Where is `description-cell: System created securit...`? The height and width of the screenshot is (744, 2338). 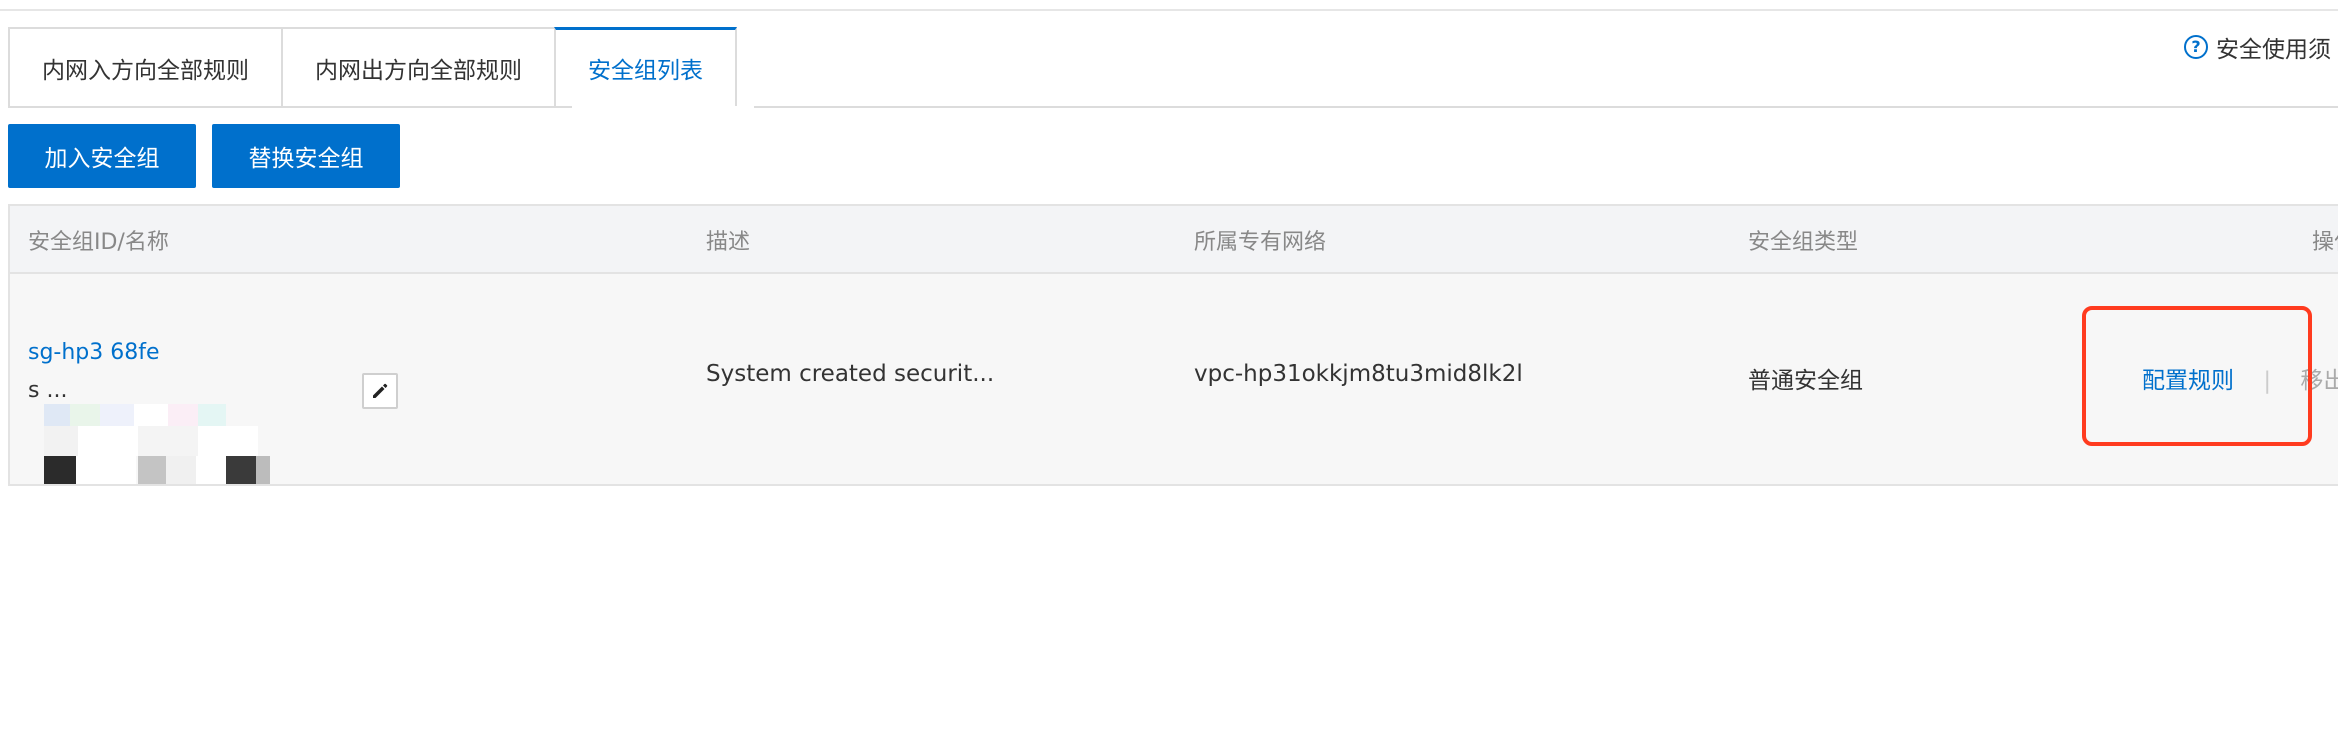
description-cell: System created securit... is located at coordinates (850, 374).